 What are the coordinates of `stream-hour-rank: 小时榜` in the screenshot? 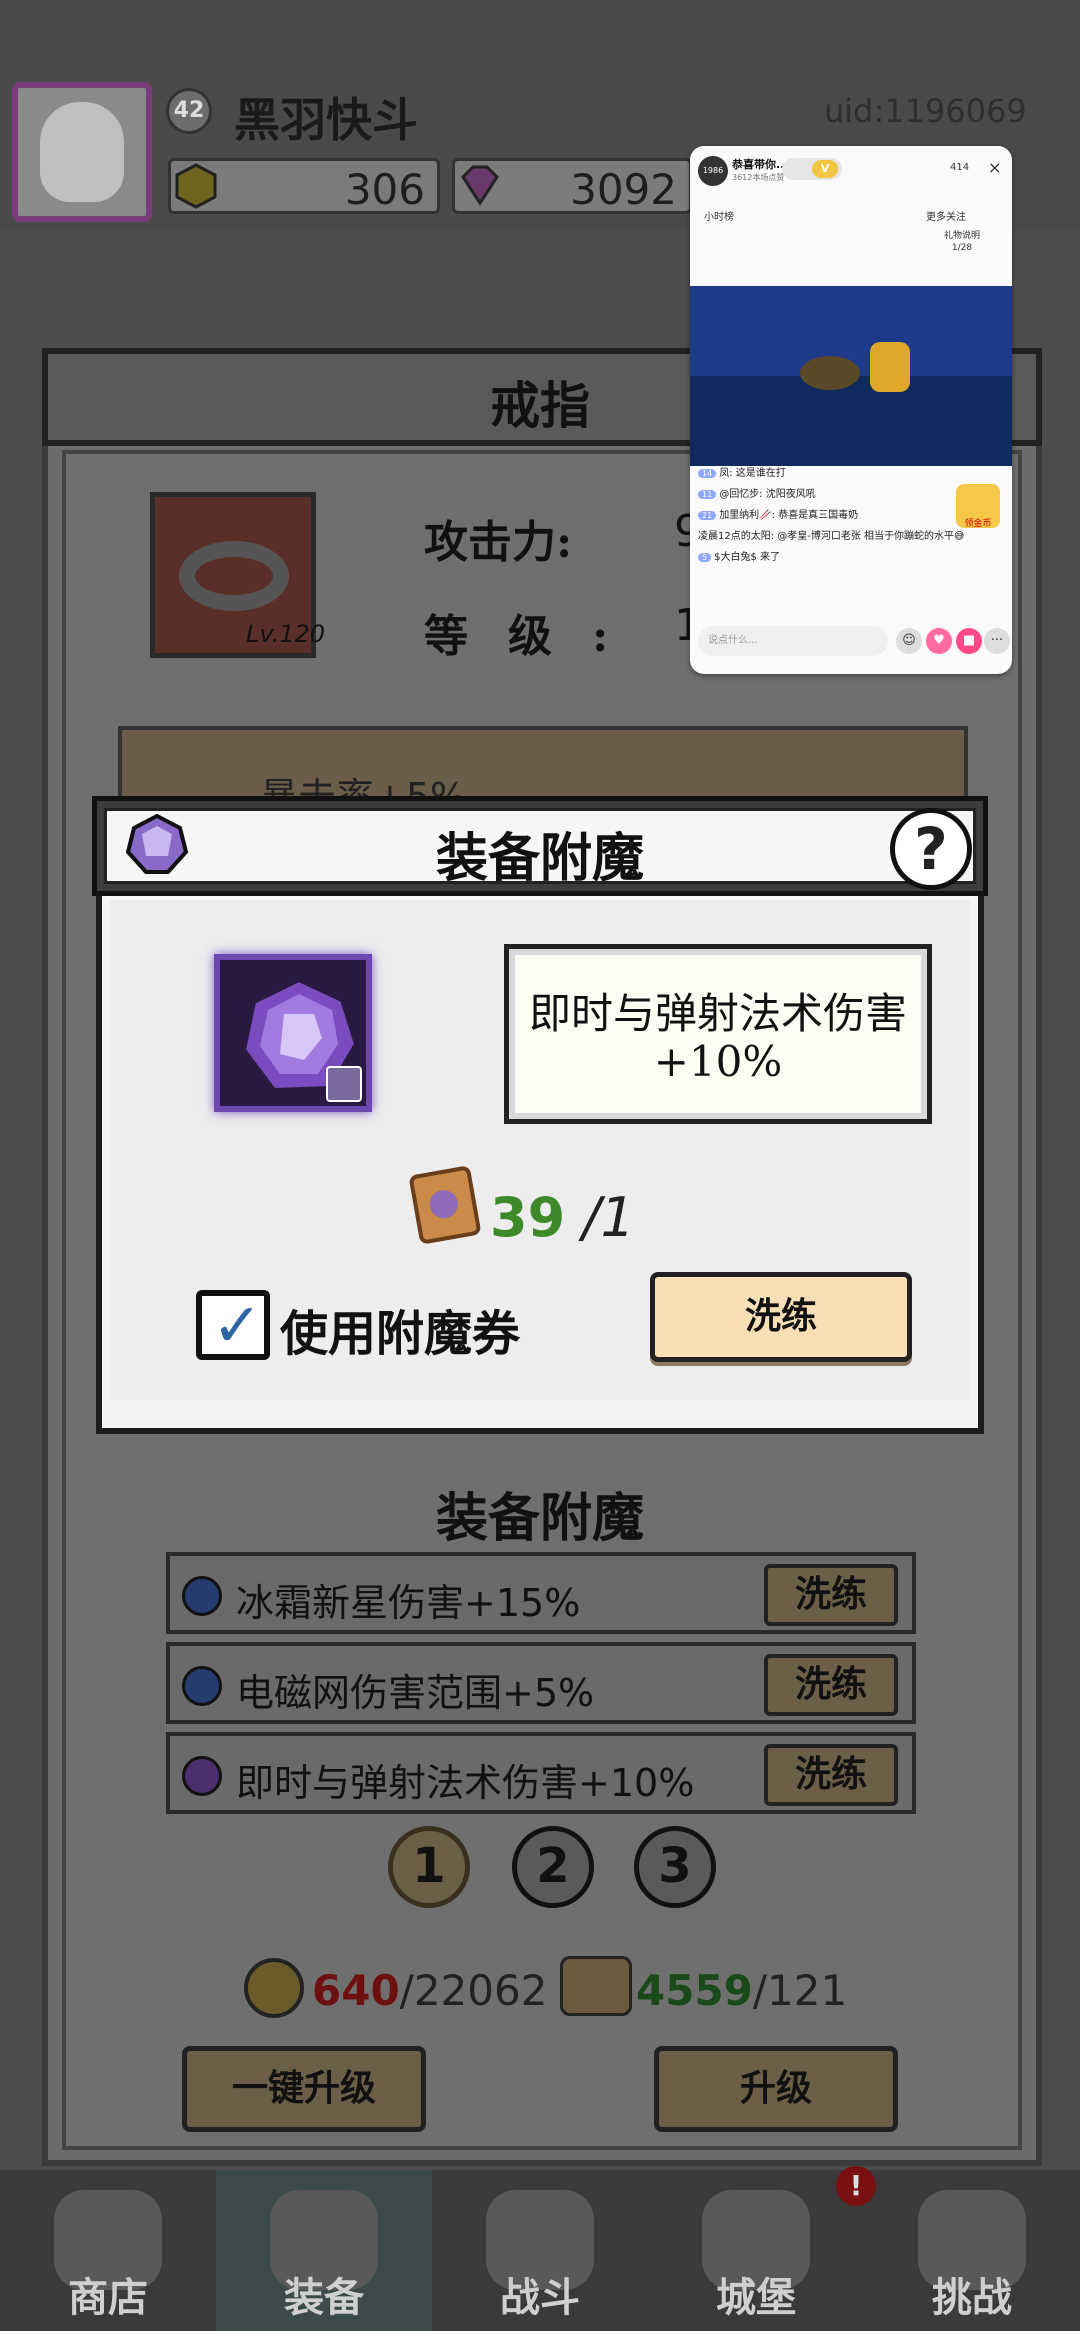 It's located at (719, 215).